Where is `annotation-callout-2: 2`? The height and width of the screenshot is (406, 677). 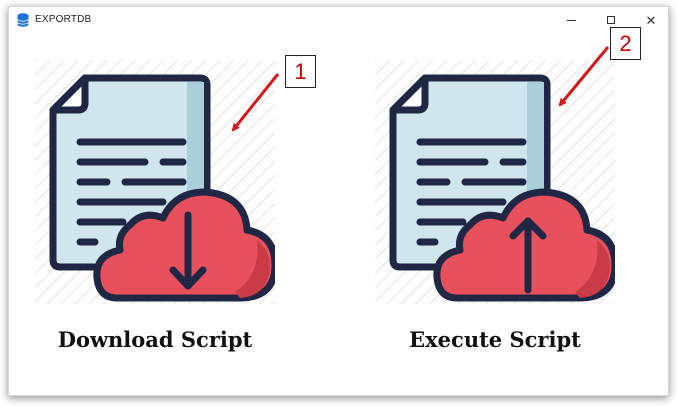 annotation-callout-2: 2 is located at coordinates (625, 43).